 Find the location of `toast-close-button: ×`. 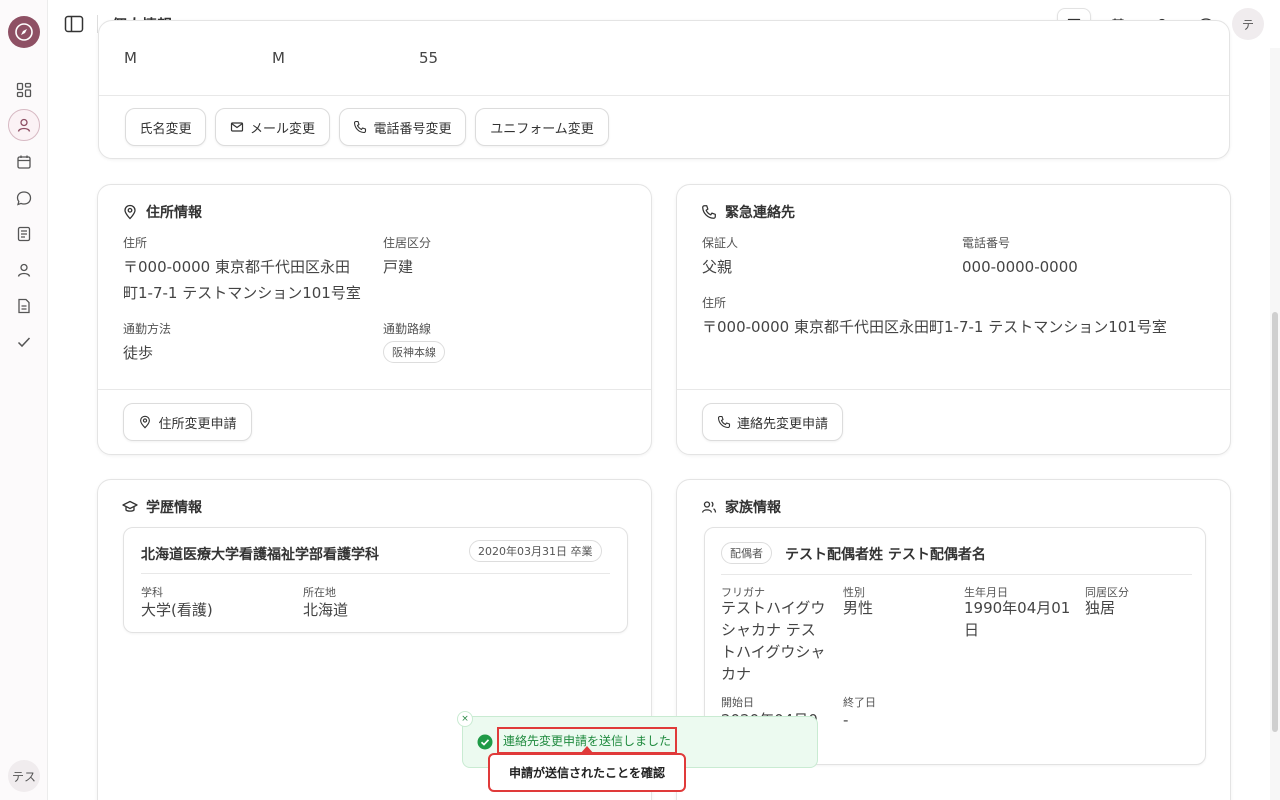

toast-close-button: × is located at coordinates (465, 719).